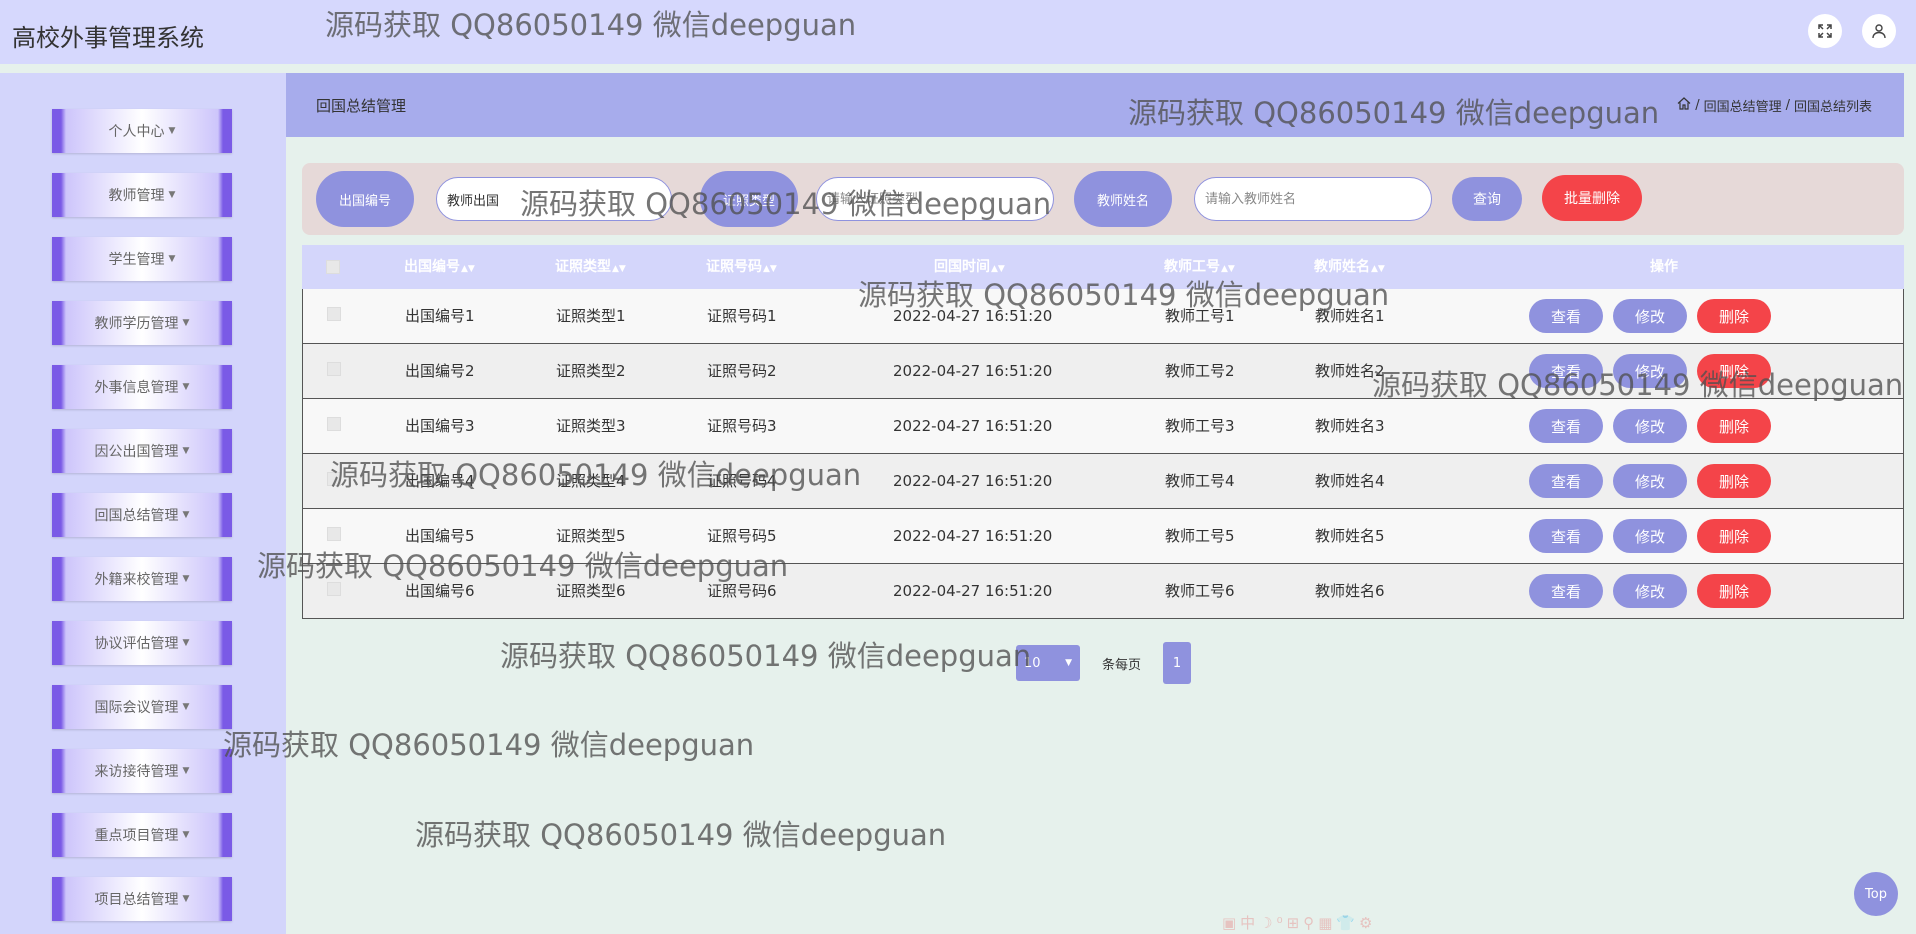 The height and width of the screenshot is (934, 1916). I want to click on sidebar-item-official-abroad: 因公出国管理 ▼, so click(142, 451).